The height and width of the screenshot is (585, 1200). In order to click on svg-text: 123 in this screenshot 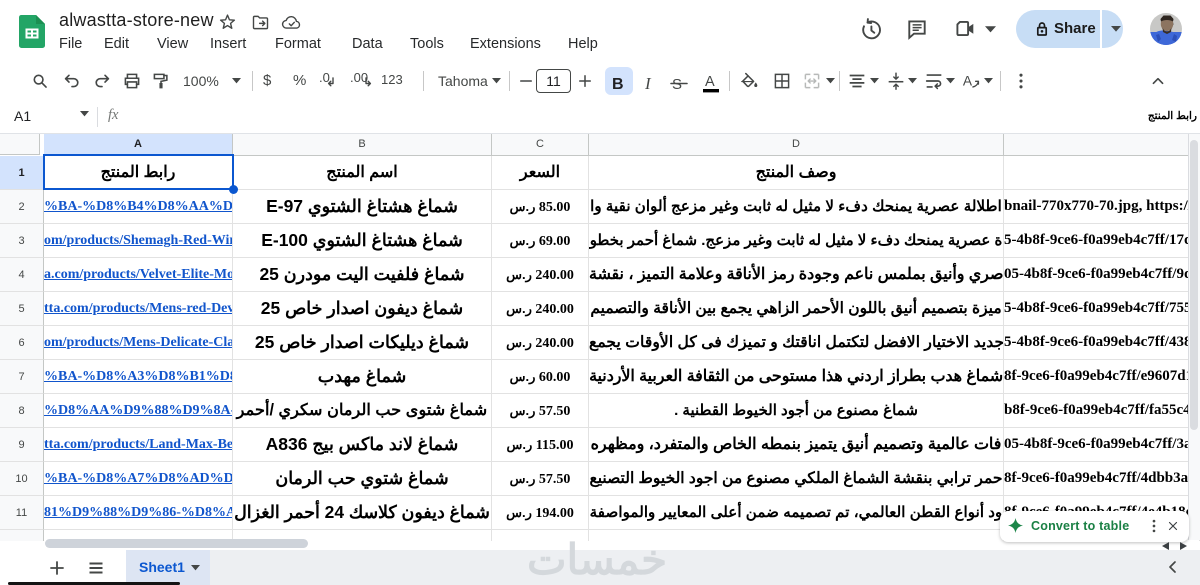, I will do `click(392, 79)`.